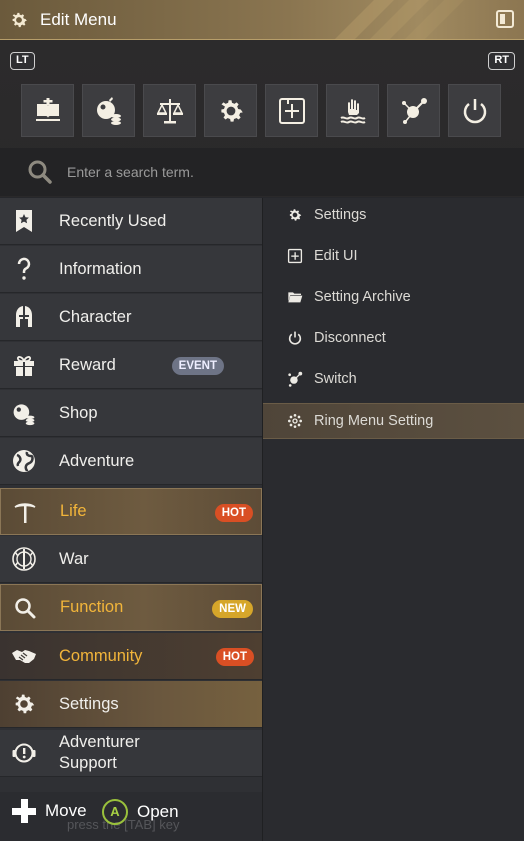 The height and width of the screenshot is (841, 524). I want to click on quick-settings-button, so click(230, 110).